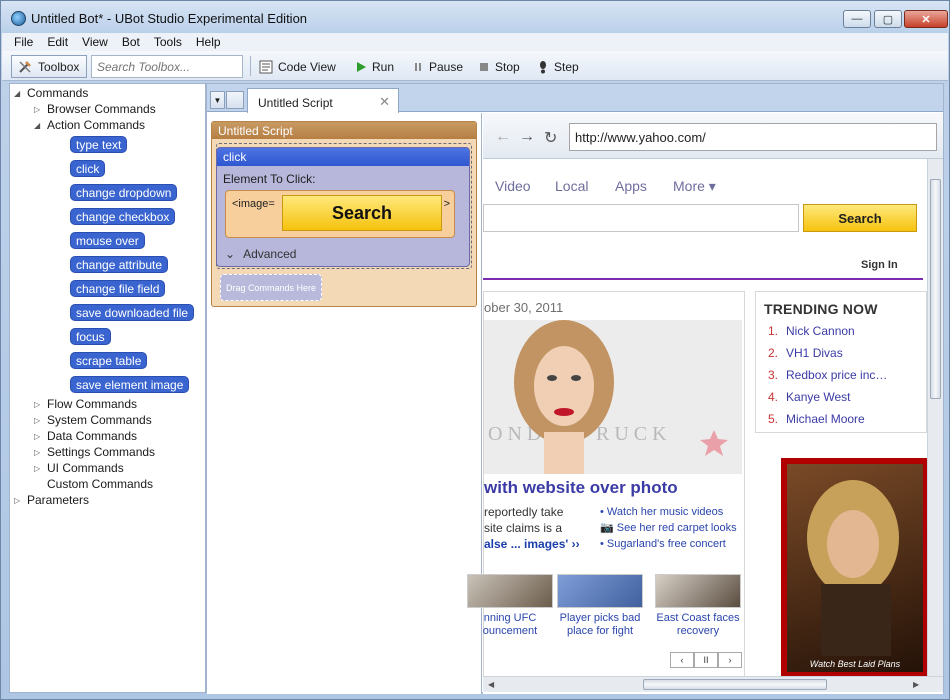  I want to click on back-arrow-icon: ←, so click(503, 137).